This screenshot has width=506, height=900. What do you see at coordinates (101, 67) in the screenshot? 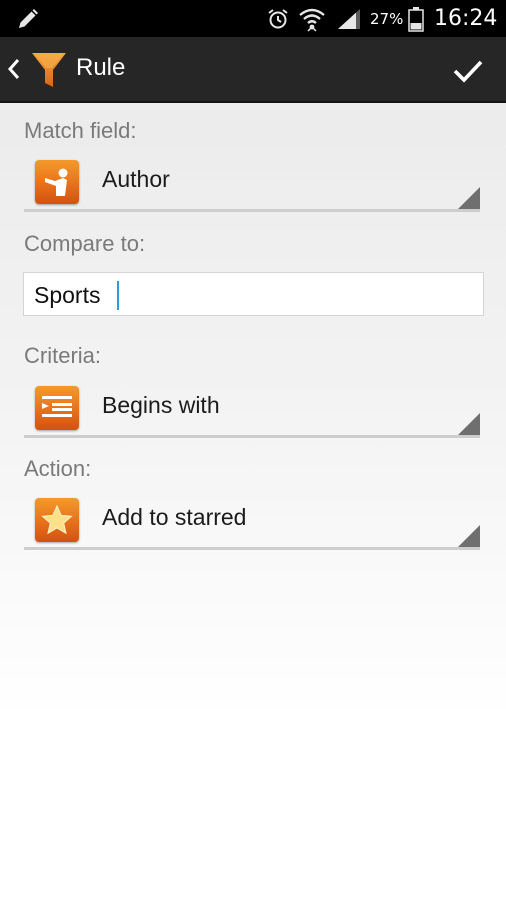
I see `page-title: Rule` at bounding box center [101, 67].